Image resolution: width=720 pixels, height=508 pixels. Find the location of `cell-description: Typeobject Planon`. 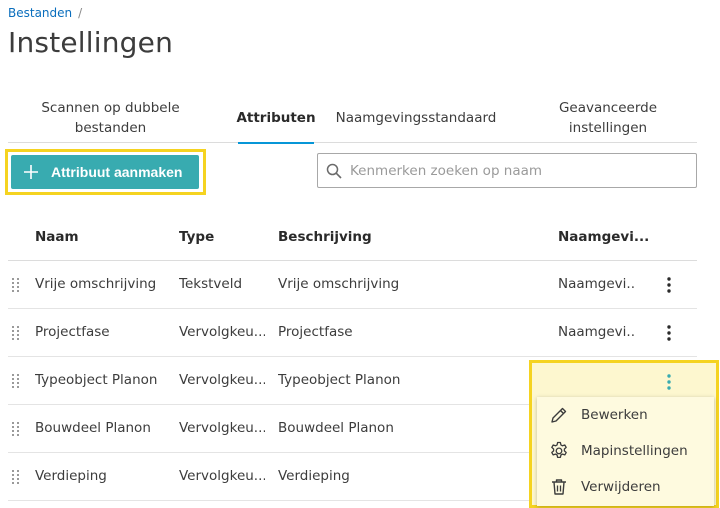

cell-description: Typeobject Planon is located at coordinates (339, 380).